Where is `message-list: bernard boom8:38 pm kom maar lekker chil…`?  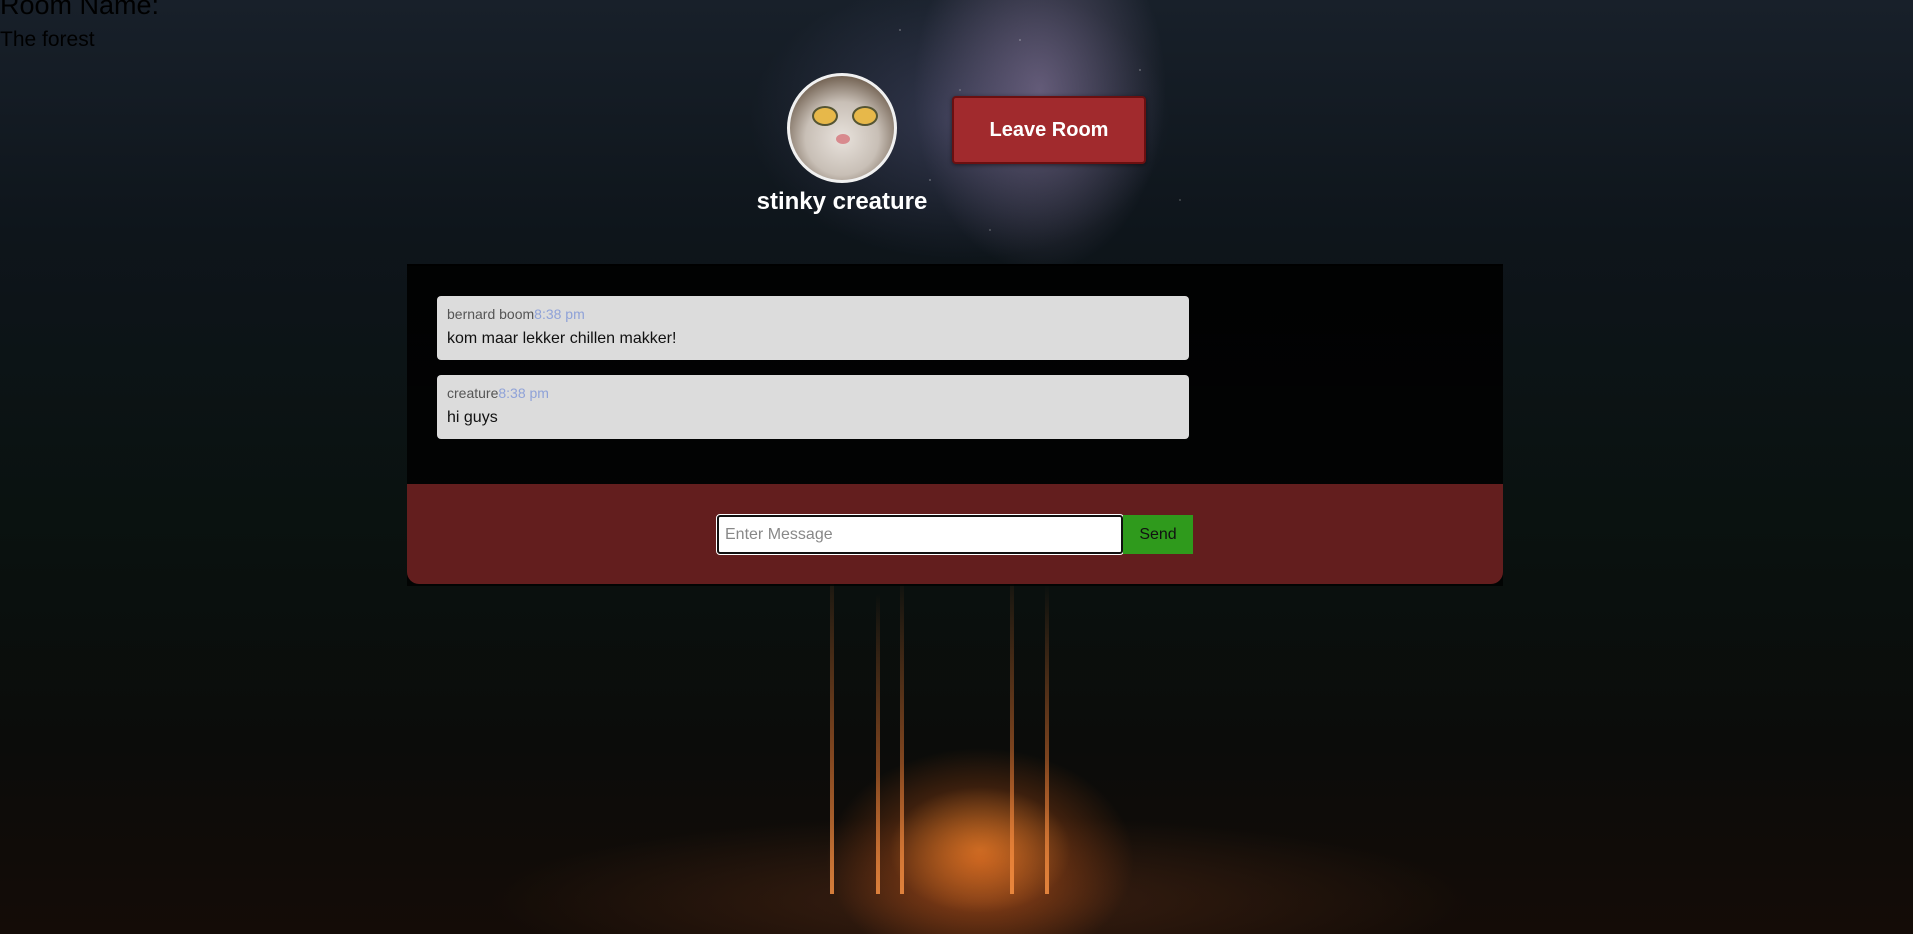 message-list: bernard boom8:38 pm kom maar lekker chil… is located at coordinates (813, 375).